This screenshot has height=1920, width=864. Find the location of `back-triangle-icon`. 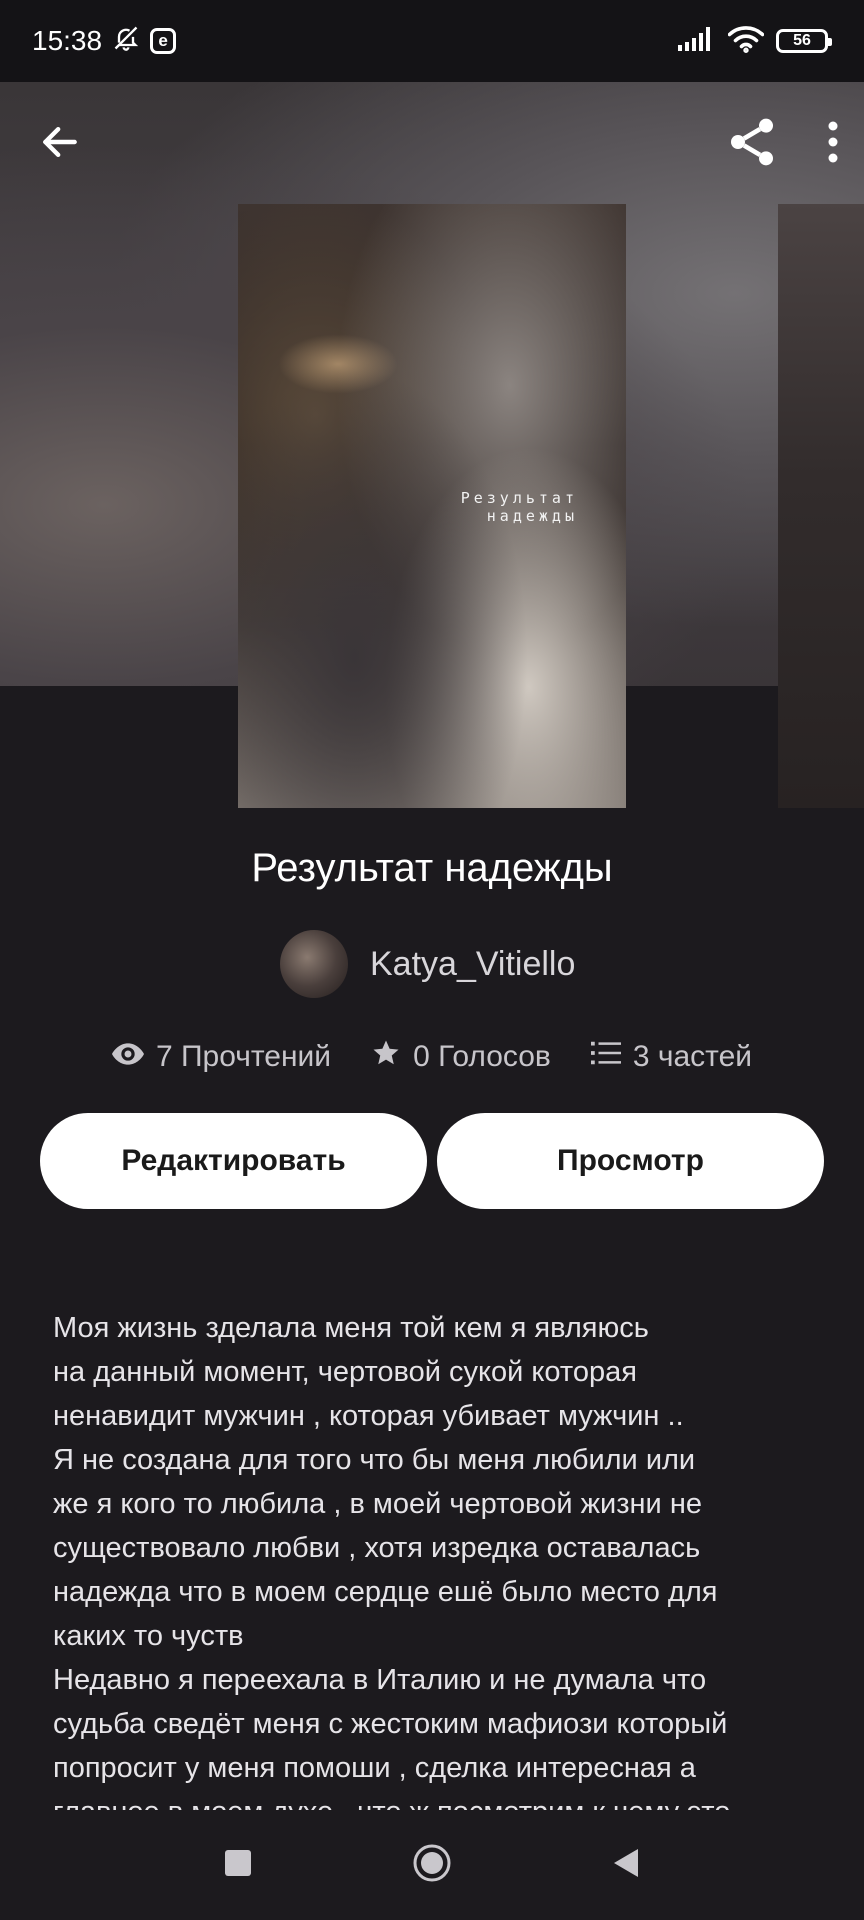

back-triangle-icon is located at coordinates (626, 1865).